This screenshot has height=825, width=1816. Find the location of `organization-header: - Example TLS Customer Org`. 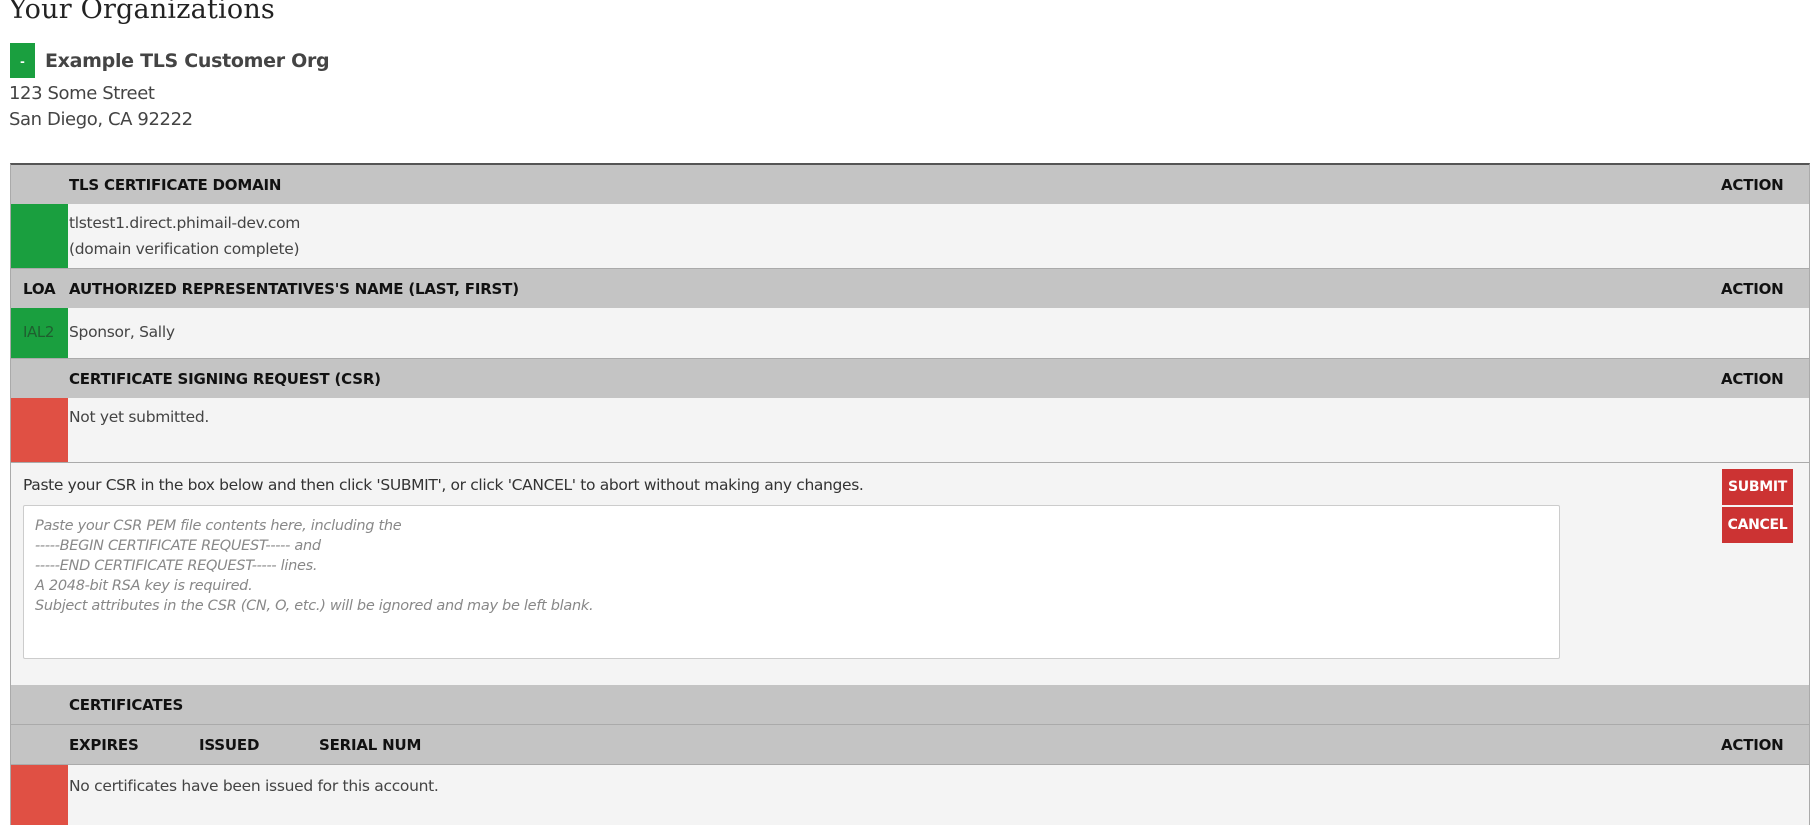

organization-header: - Example TLS Customer Org is located at coordinates (170, 60).